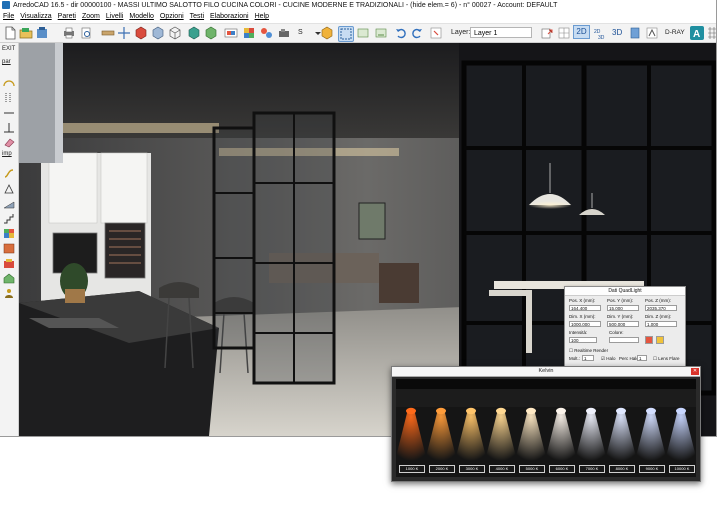 The height and width of the screenshot is (505, 723). Describe the element at coordinates (67, 17) in the screenshot. I see `menu-pareti: Pareti` at that location.